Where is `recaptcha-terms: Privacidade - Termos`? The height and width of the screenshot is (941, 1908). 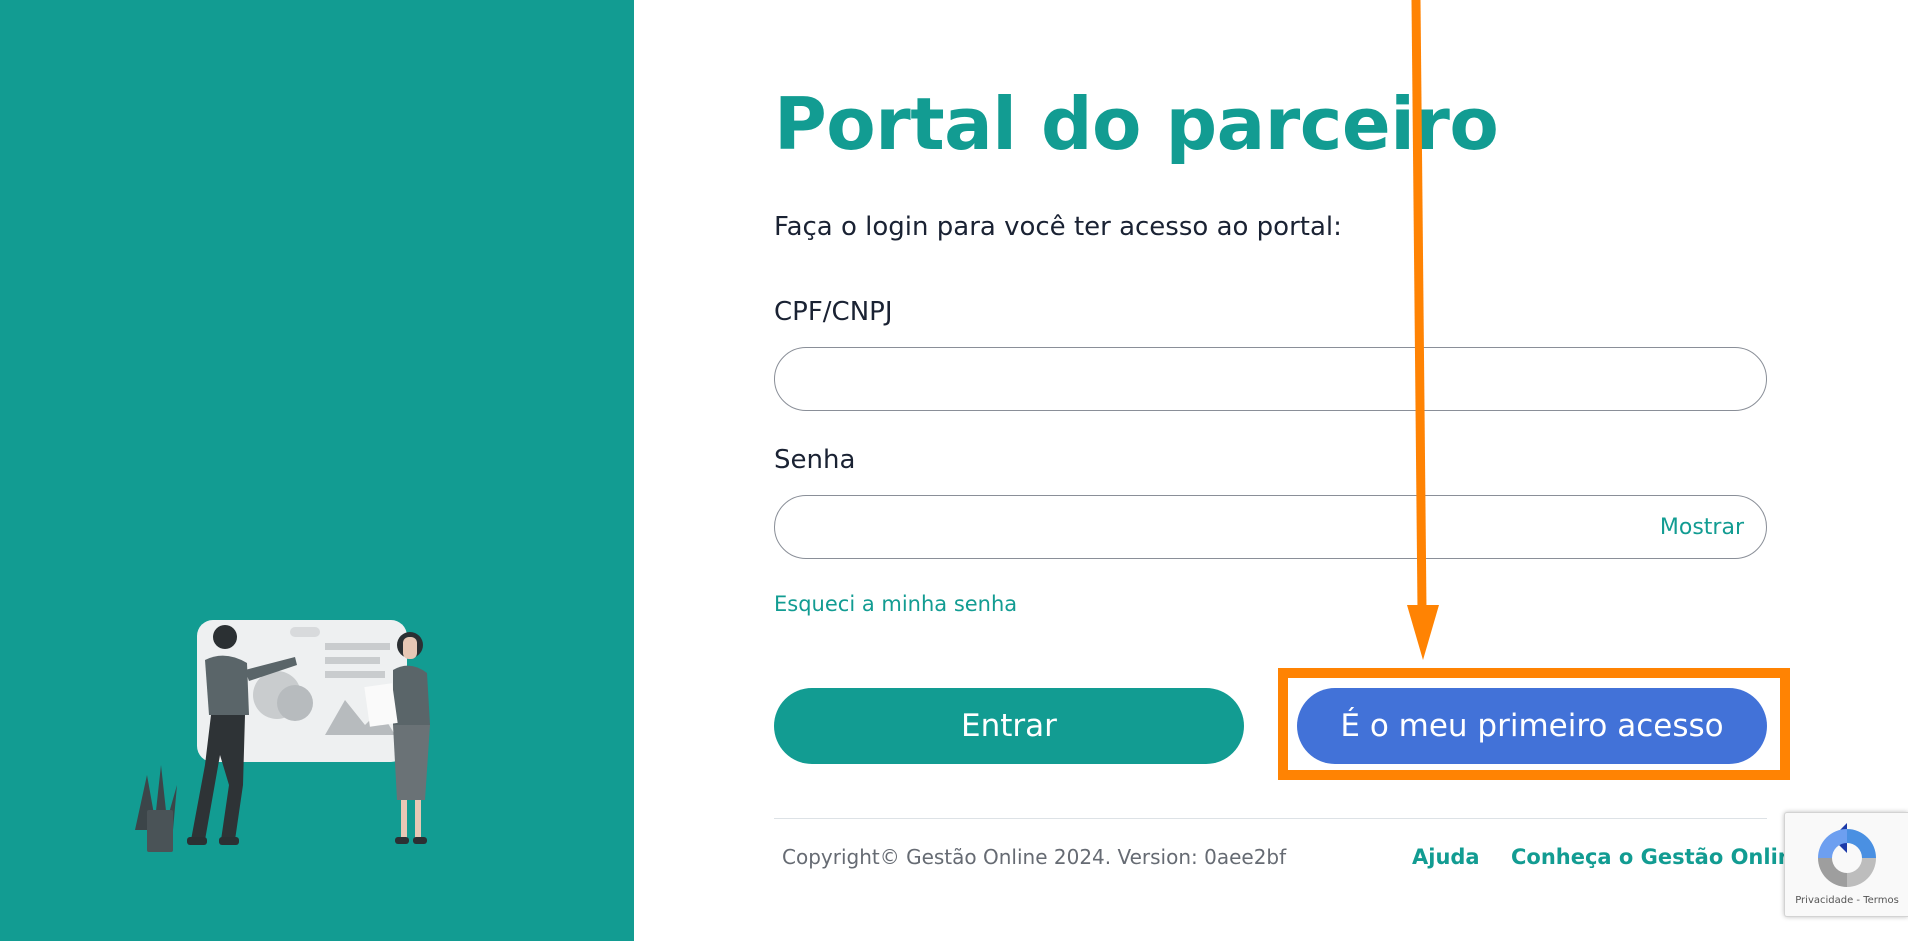 recaptcha-terms: Privacidade - Termos is located at coordinates (1846, 900).